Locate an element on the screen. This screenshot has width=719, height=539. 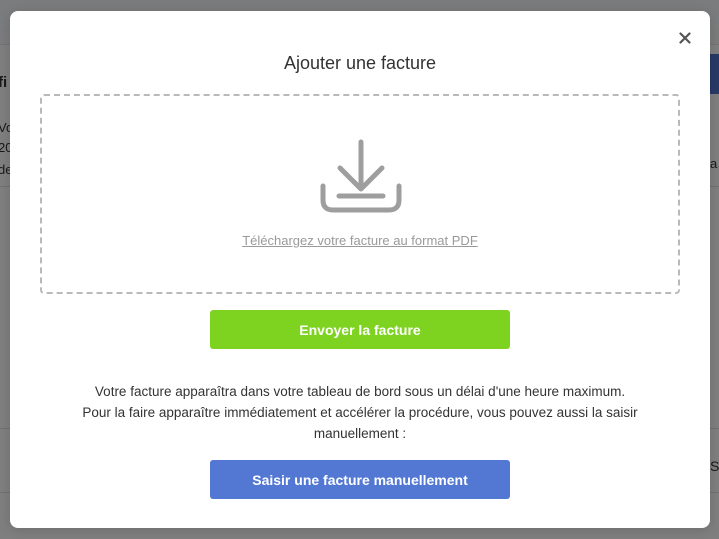
close-button is located at coordinates (685, 38).